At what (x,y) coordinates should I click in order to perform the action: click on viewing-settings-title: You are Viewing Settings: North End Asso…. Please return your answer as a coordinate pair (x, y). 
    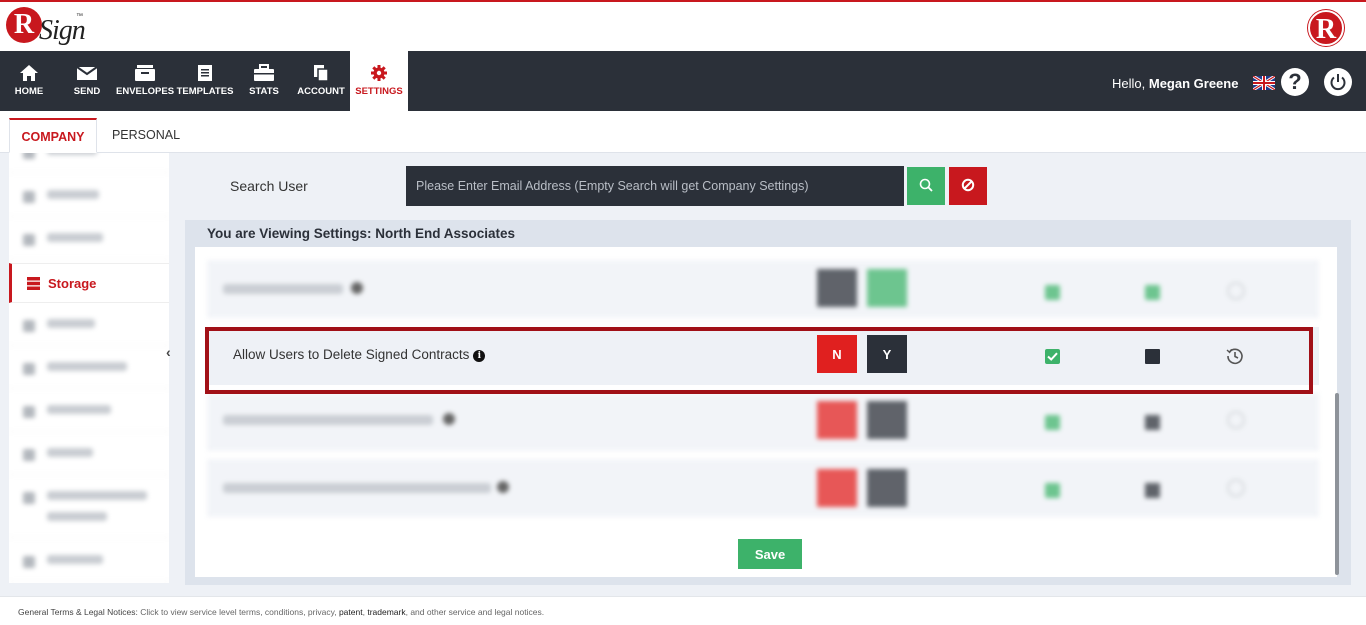
    Looking at the image, I should click on (361, 233).